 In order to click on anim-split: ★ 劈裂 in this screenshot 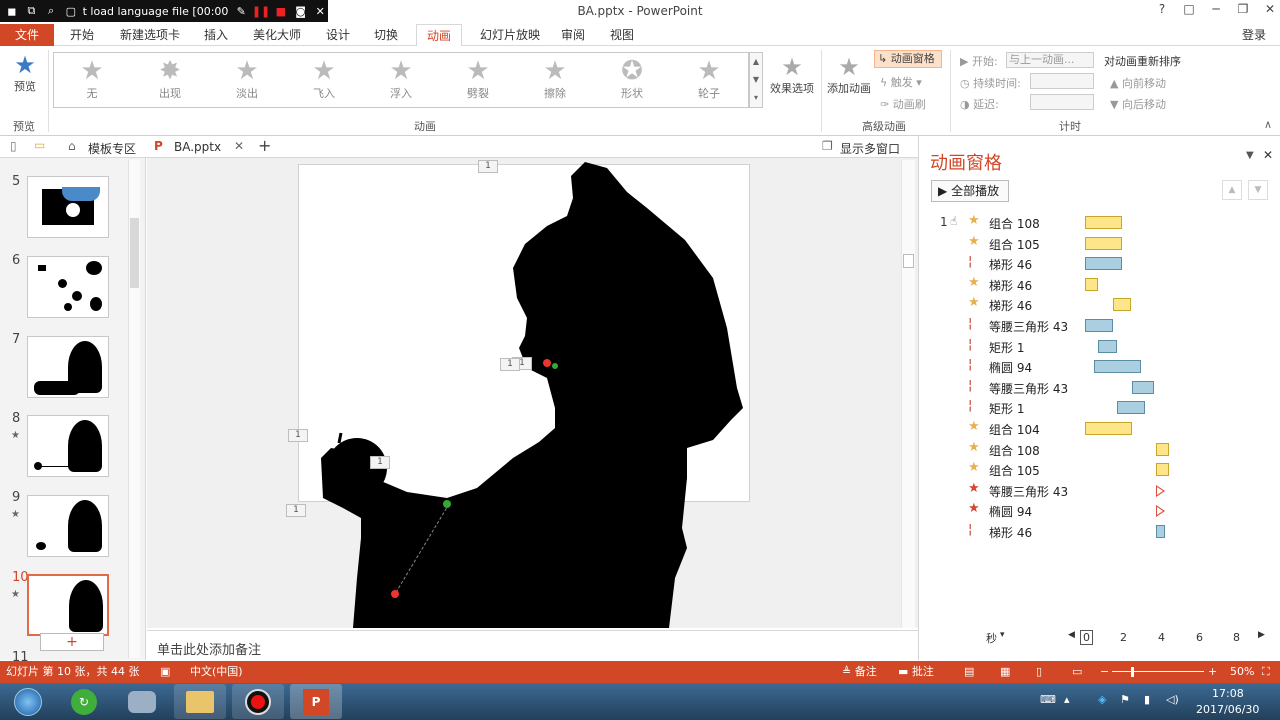, I will do `click(478, 79)`.